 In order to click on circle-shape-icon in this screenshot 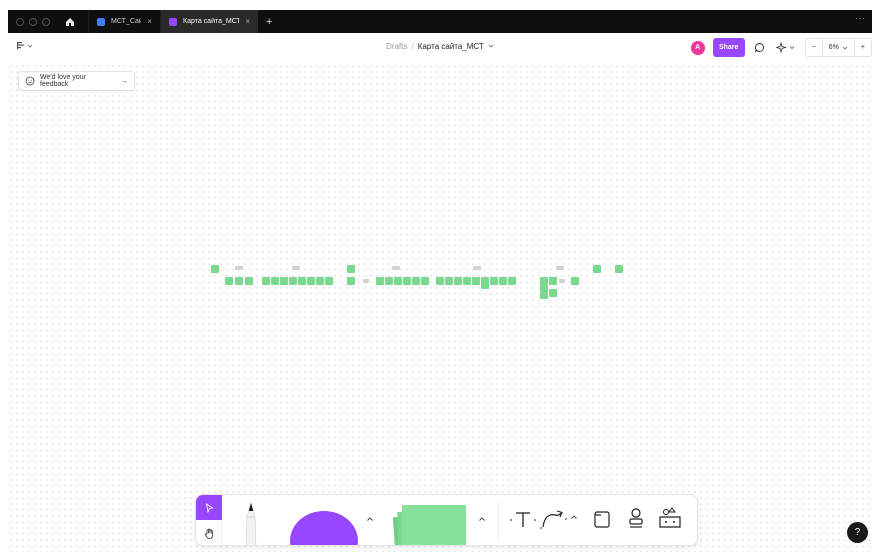, I will do `click(324, 528)`.